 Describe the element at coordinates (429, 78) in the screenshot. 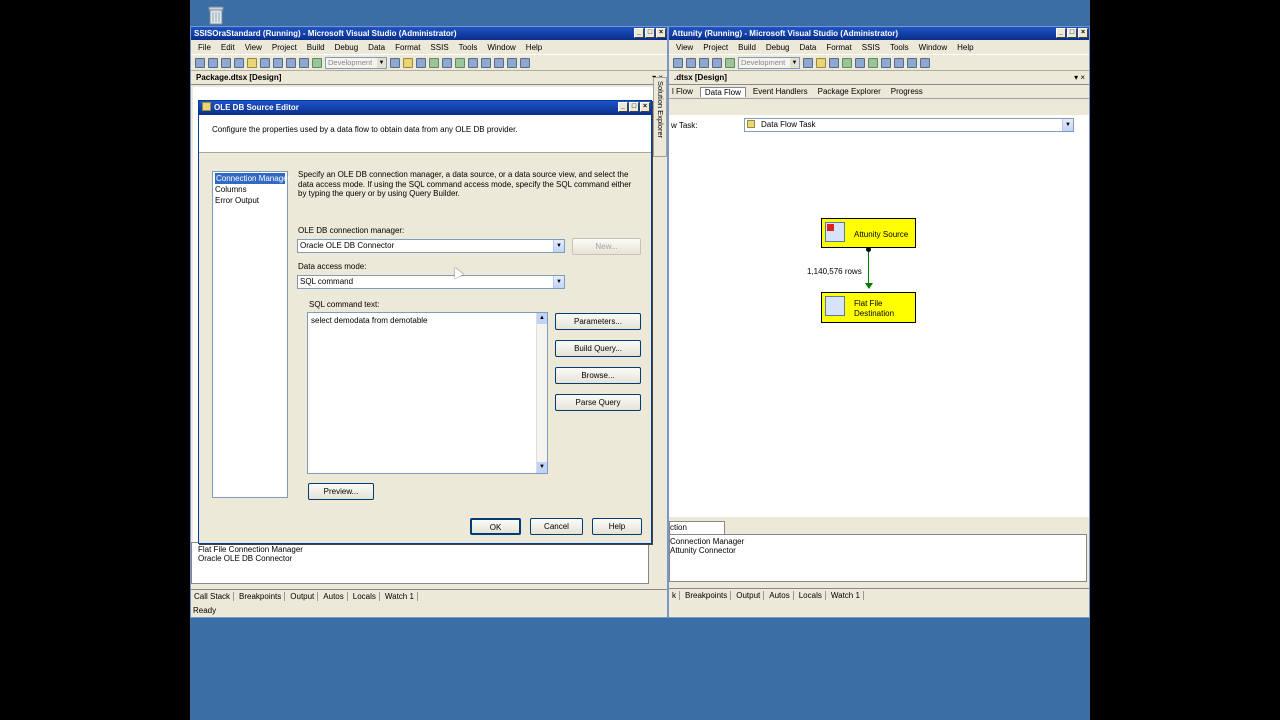

I see `left-doc-tab: Package.dtsx [Design]▾ ×` at that location.